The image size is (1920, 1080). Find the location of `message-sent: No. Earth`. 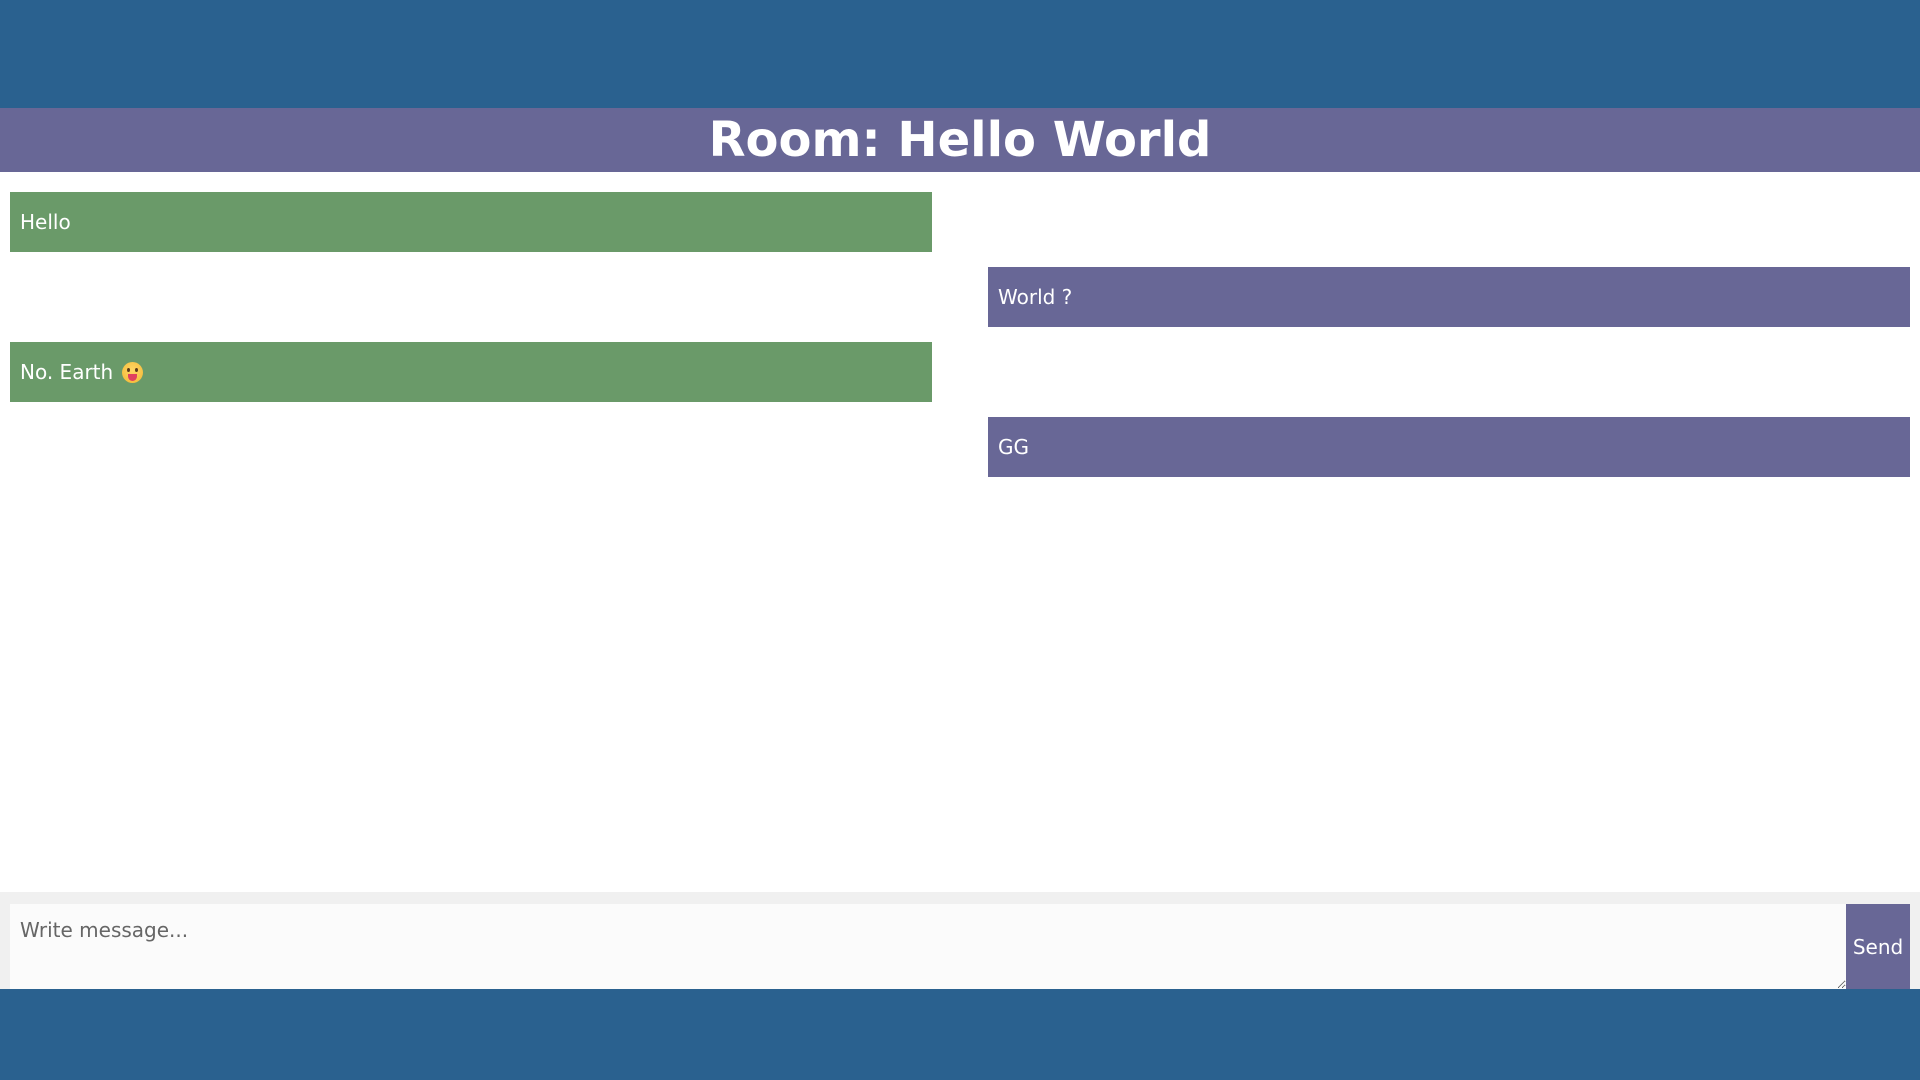

message-sent: No. Earth is located at coordinates (471, 372).